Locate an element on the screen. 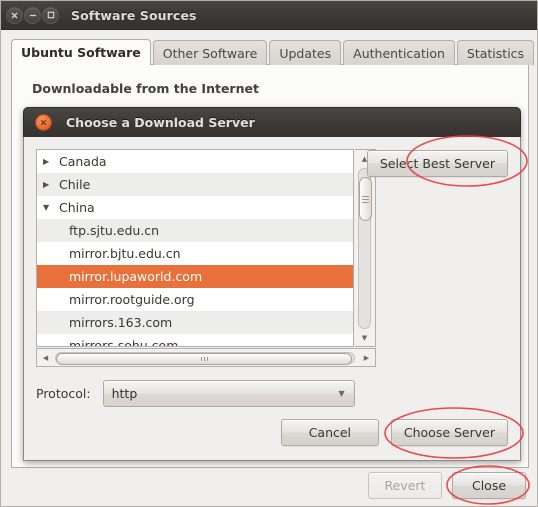 The width and height of the screenshot is (538, 507). list-row-label: mirror.lupaworld.com is located at coordinates (136, 276).